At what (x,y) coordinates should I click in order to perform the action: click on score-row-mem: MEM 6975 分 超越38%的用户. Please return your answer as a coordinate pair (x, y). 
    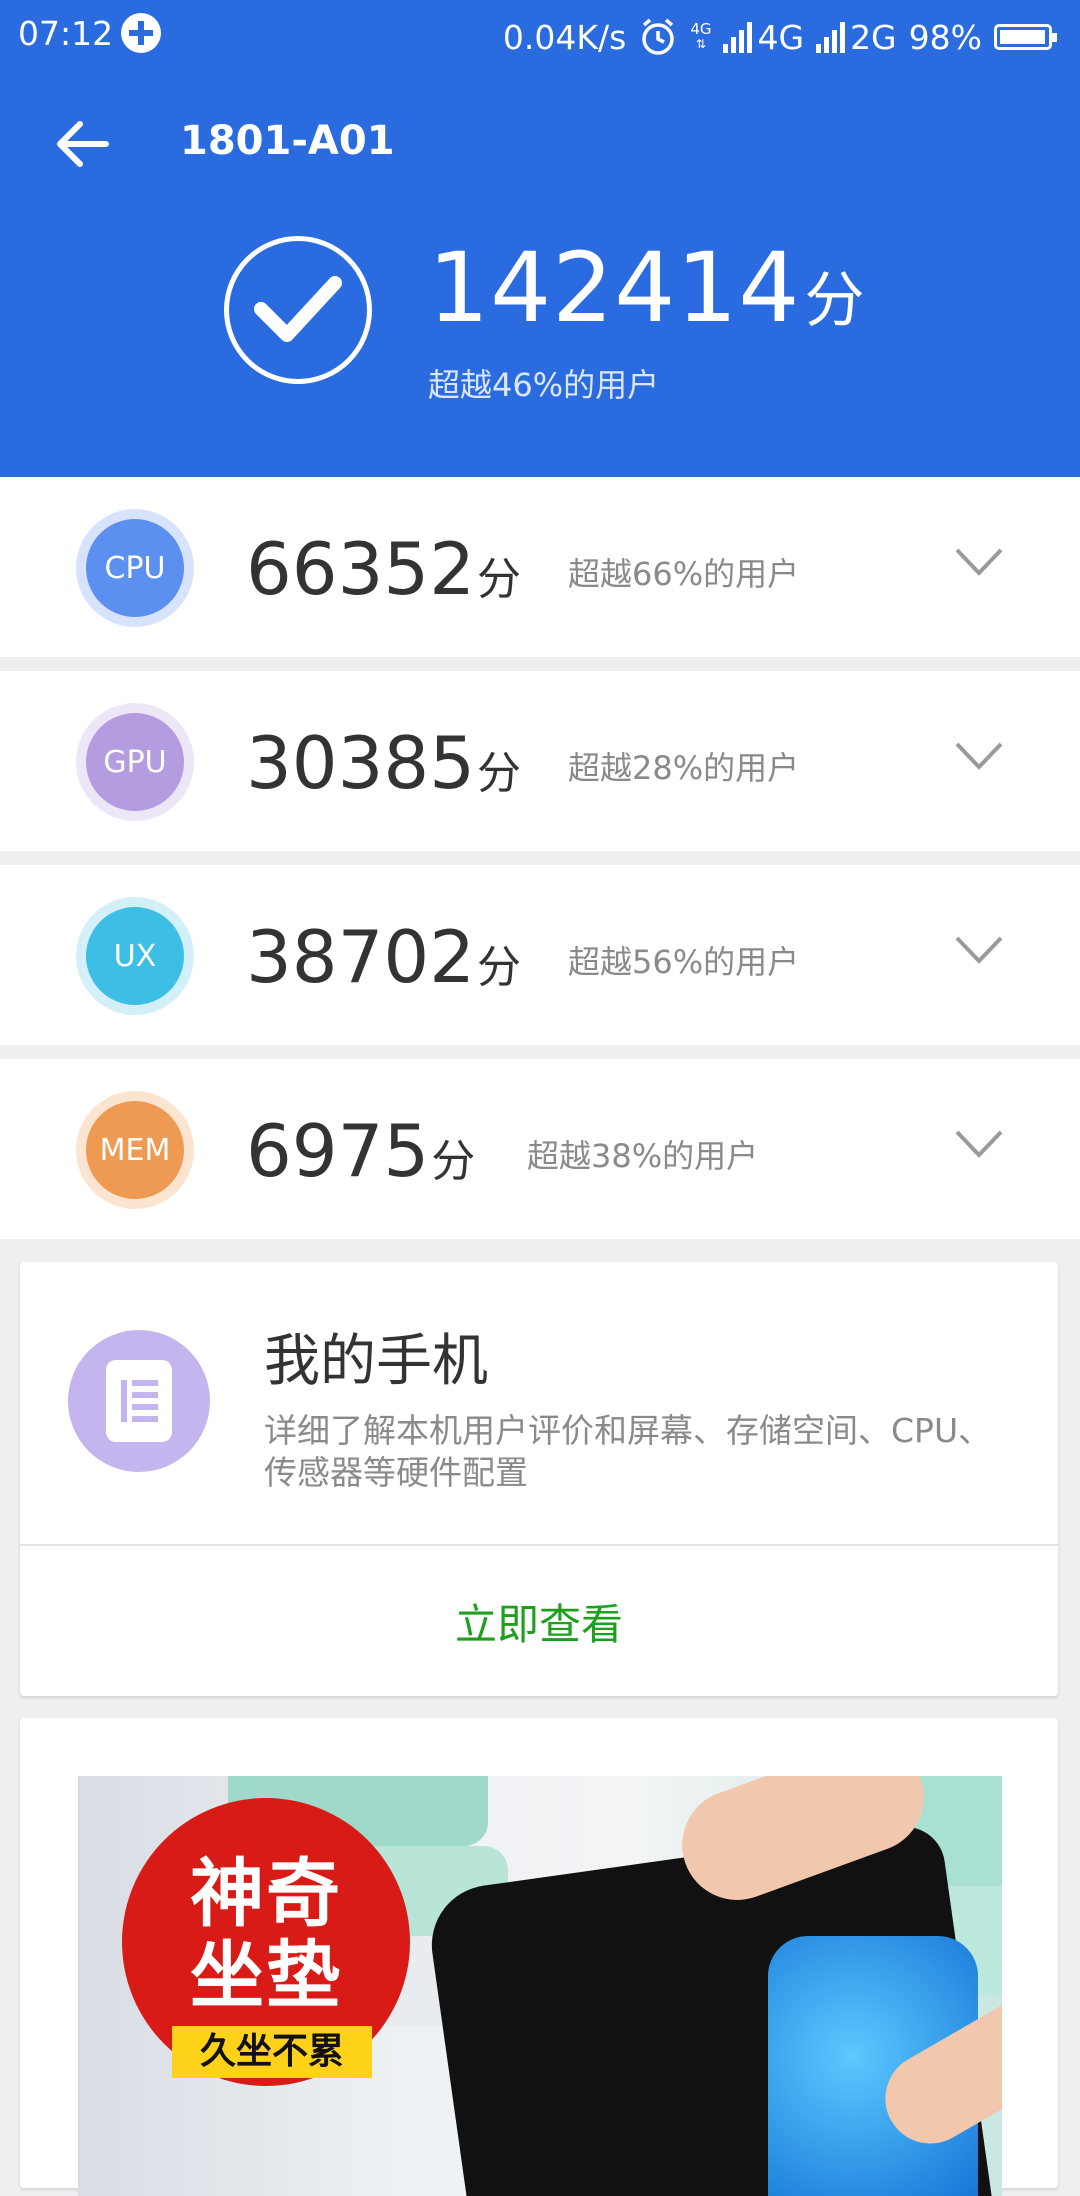
    Looking at the image, I should click on (540, 1149).